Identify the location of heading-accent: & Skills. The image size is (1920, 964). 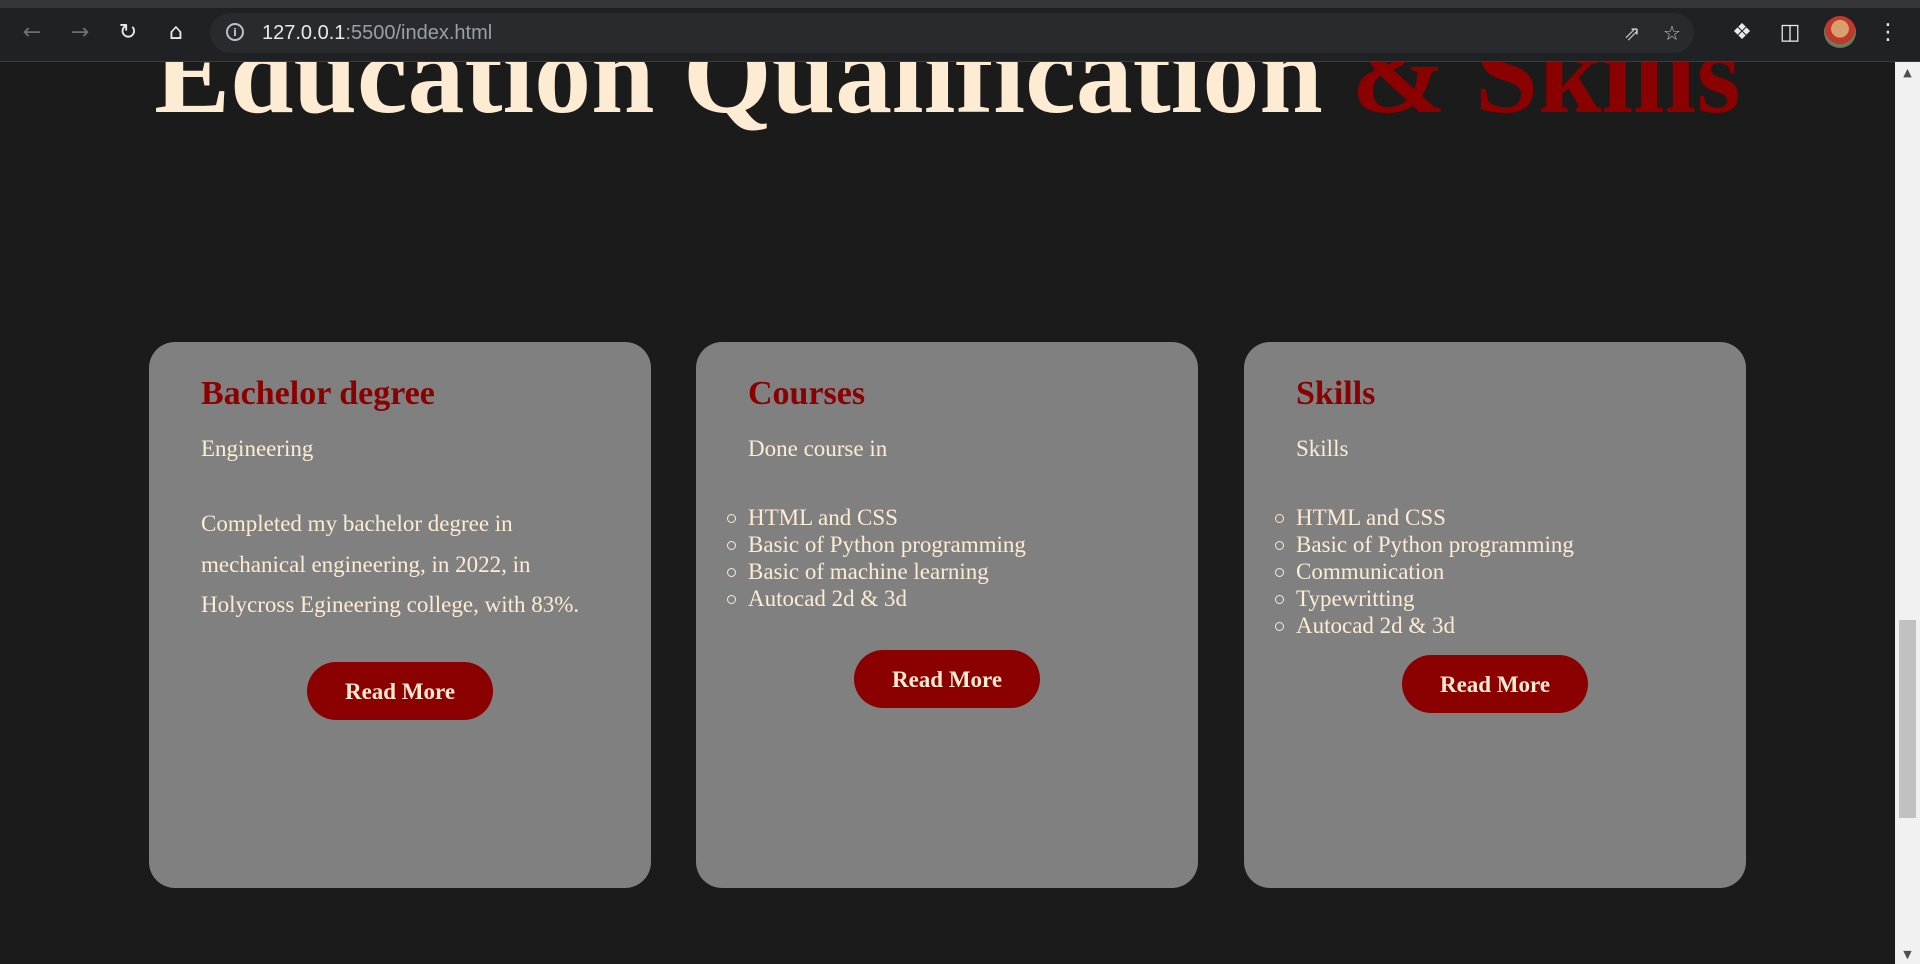
(1546, 99).